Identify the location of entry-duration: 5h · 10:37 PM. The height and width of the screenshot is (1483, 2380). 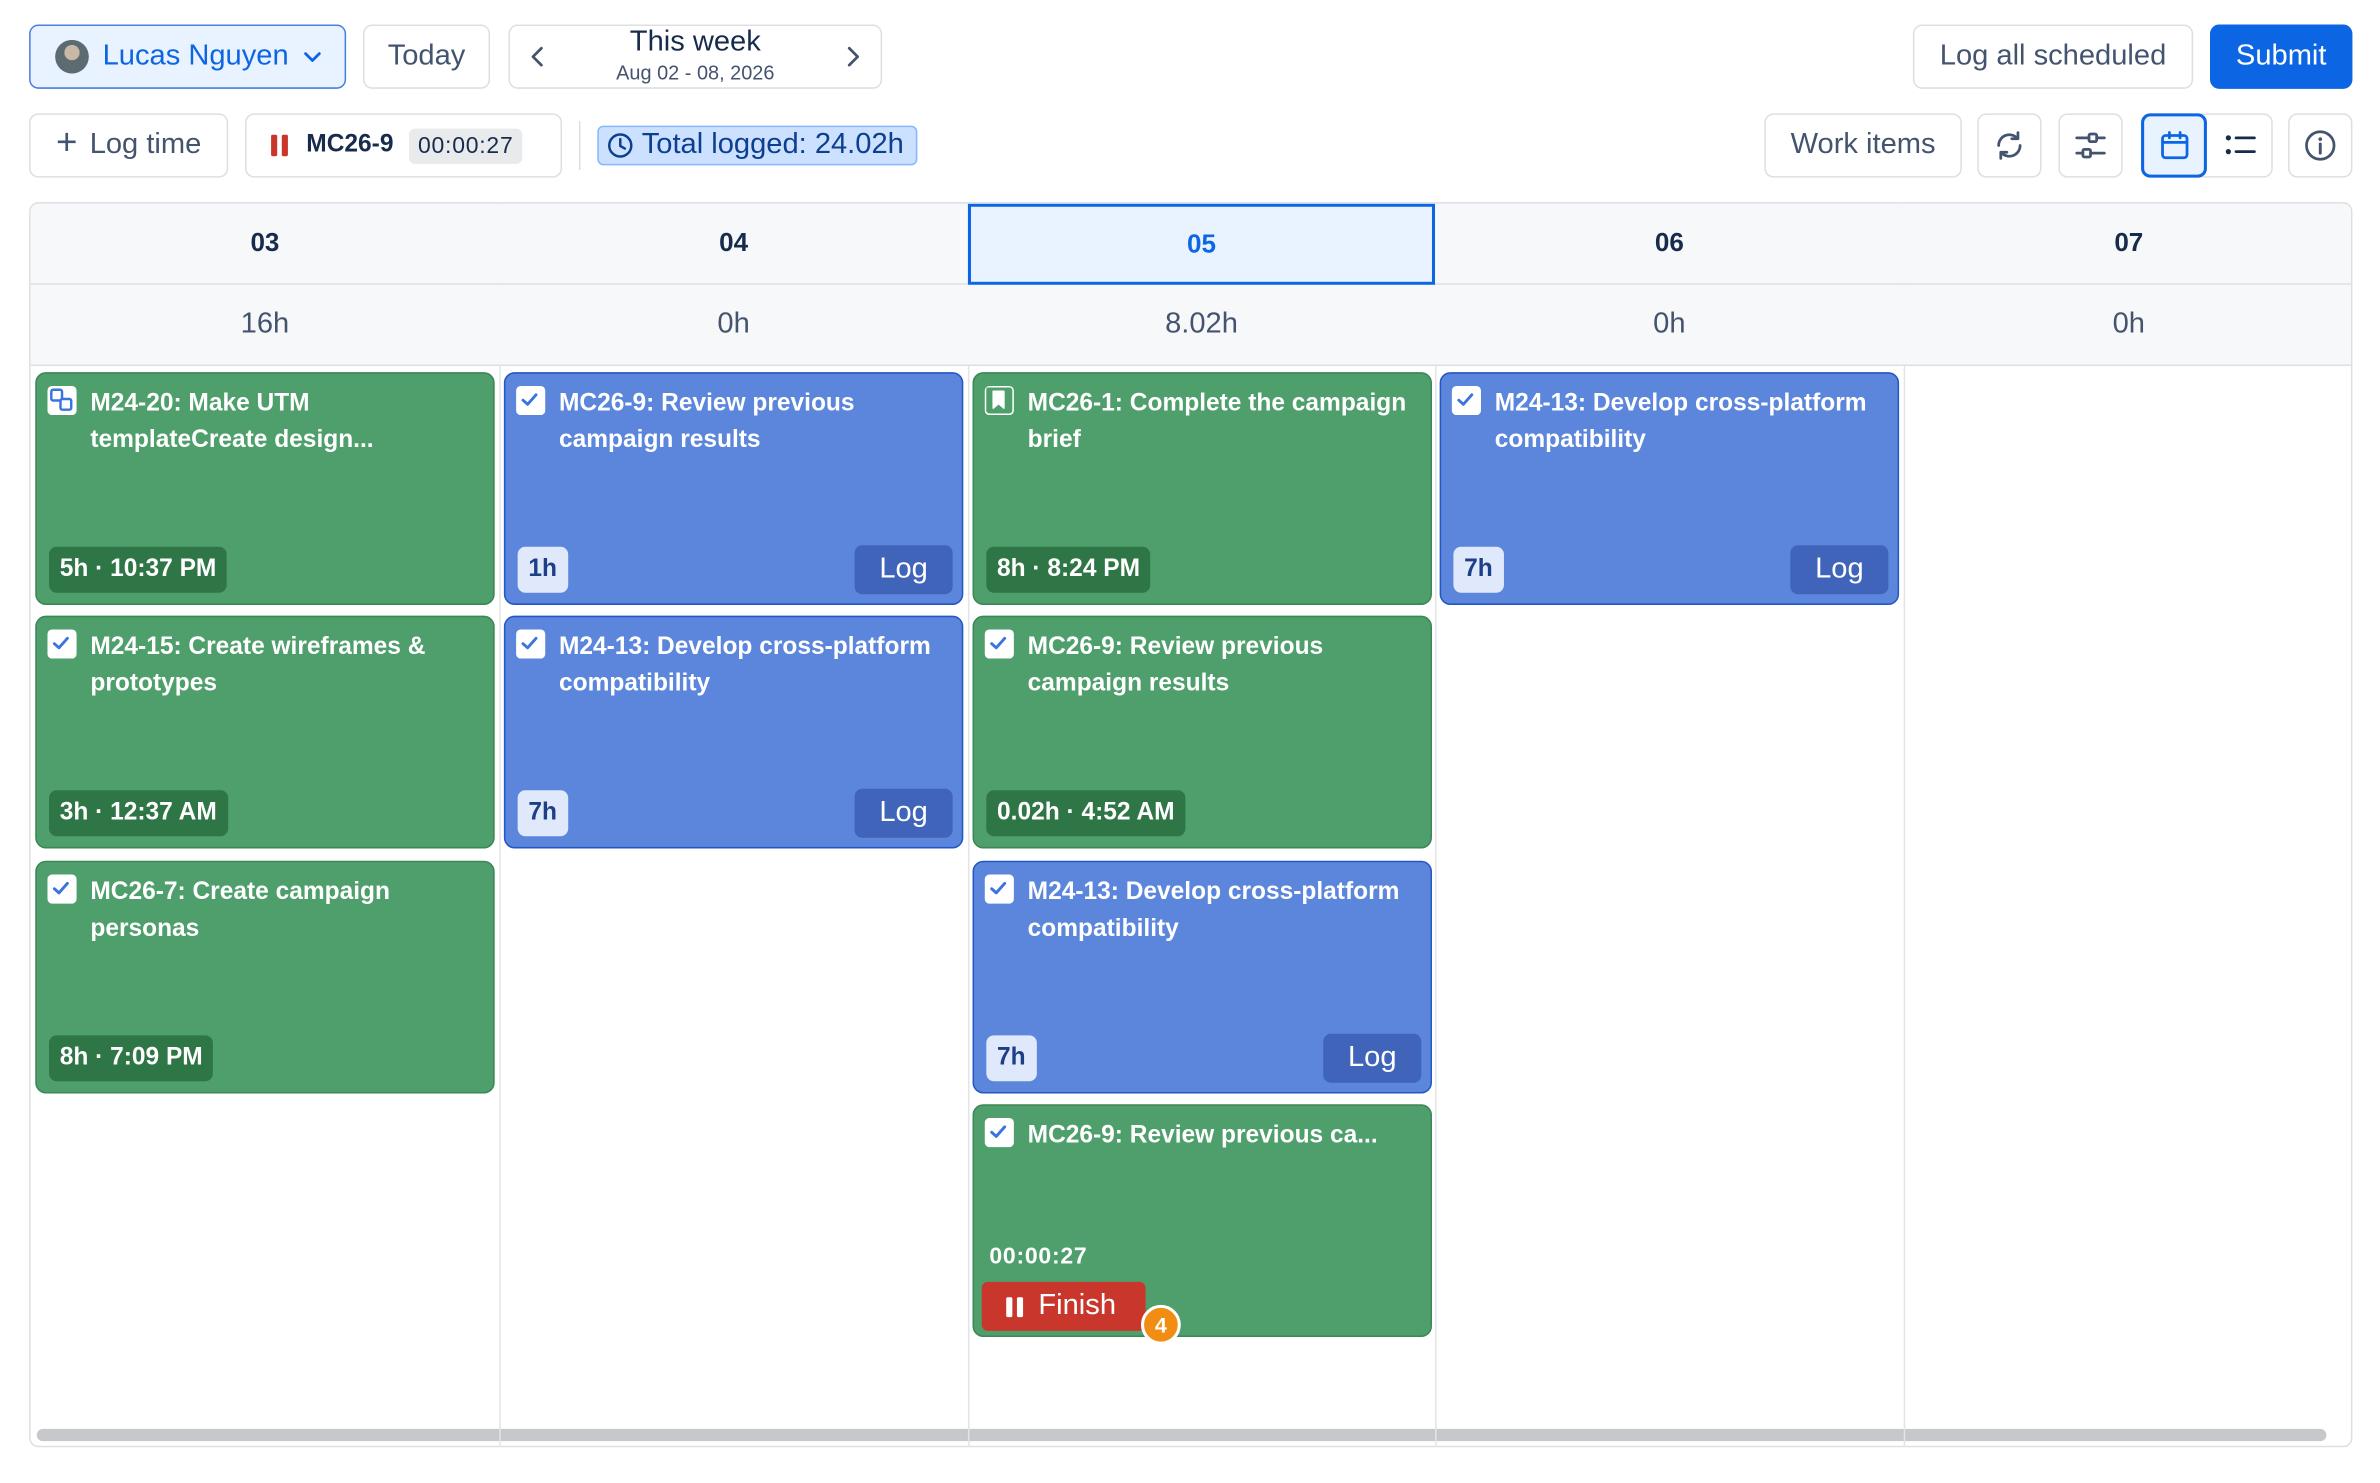
(138, 569).